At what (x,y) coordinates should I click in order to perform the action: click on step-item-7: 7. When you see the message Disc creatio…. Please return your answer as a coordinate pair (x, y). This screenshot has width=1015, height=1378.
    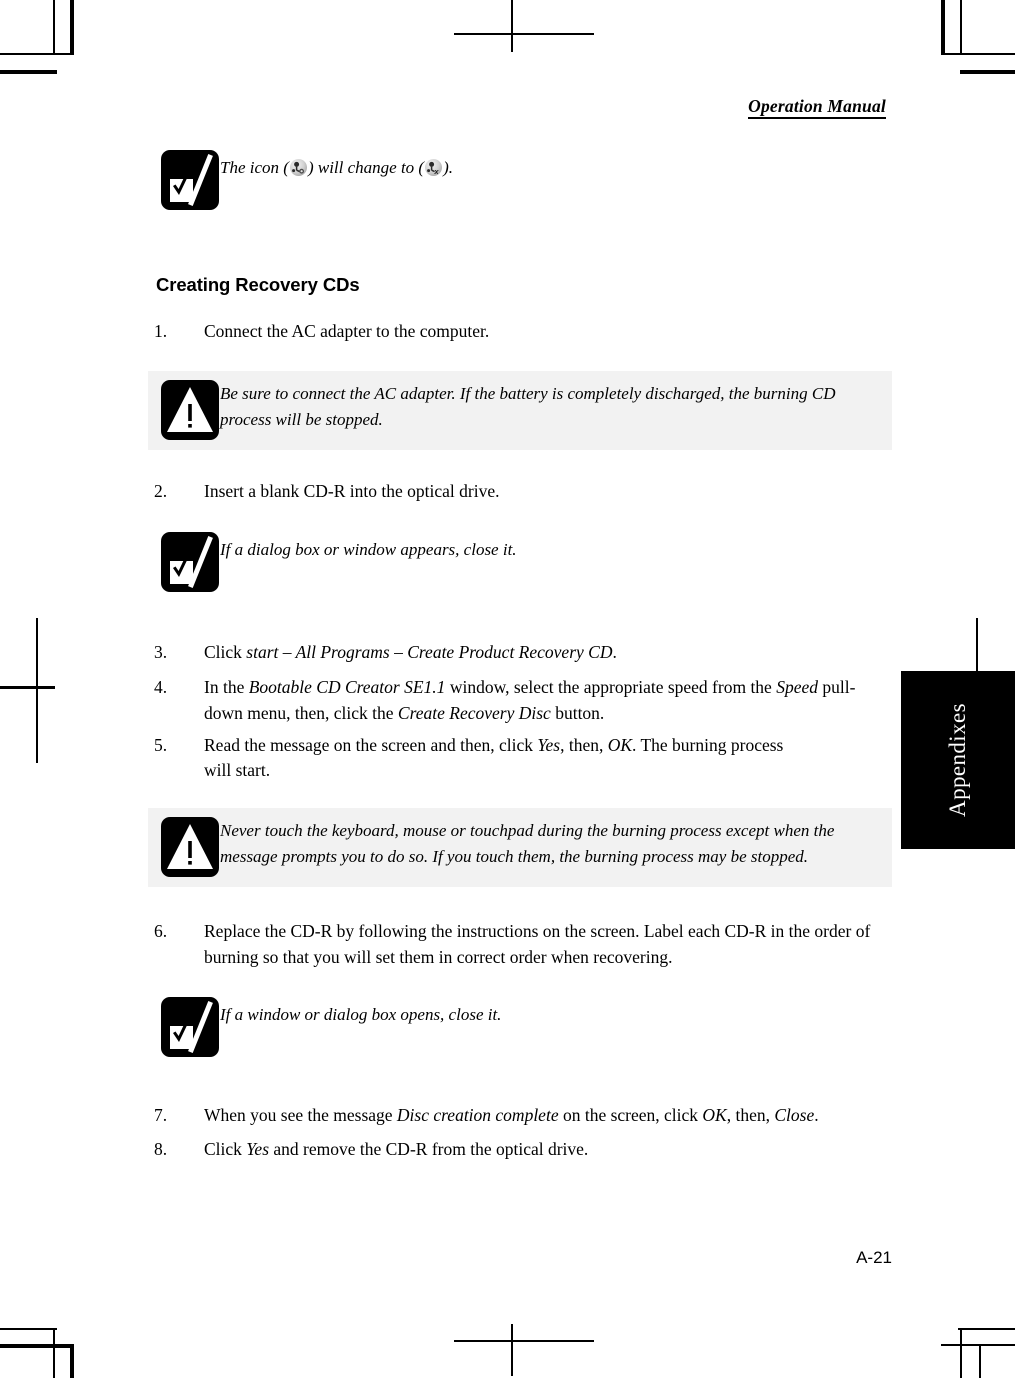
    Looking at the image, I should click on (520, 1116).